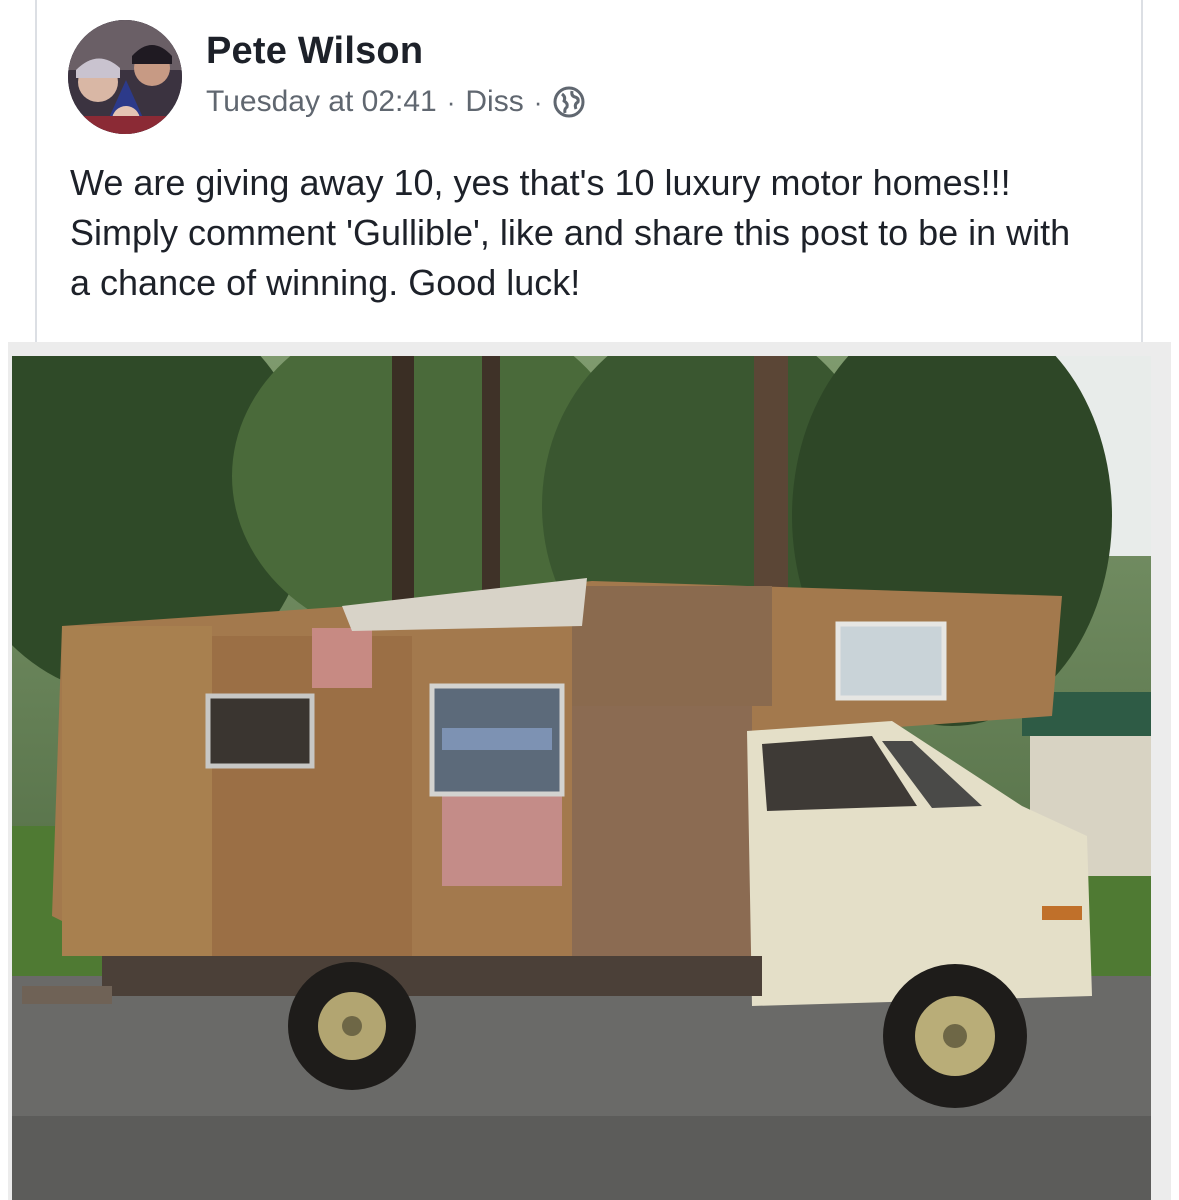  What do you see at coordinates (314, 51) in the screenshot?
I see `author-name: Pete Wilson` at bounding box center [314, 51].